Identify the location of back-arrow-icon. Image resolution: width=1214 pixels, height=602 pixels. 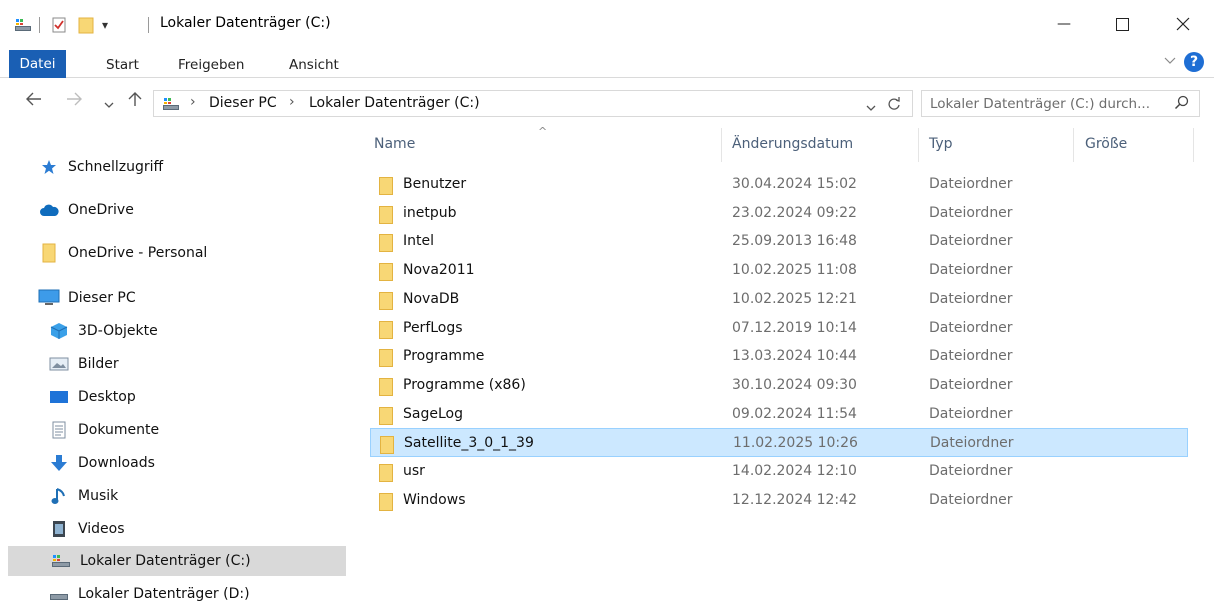
(33, 99).